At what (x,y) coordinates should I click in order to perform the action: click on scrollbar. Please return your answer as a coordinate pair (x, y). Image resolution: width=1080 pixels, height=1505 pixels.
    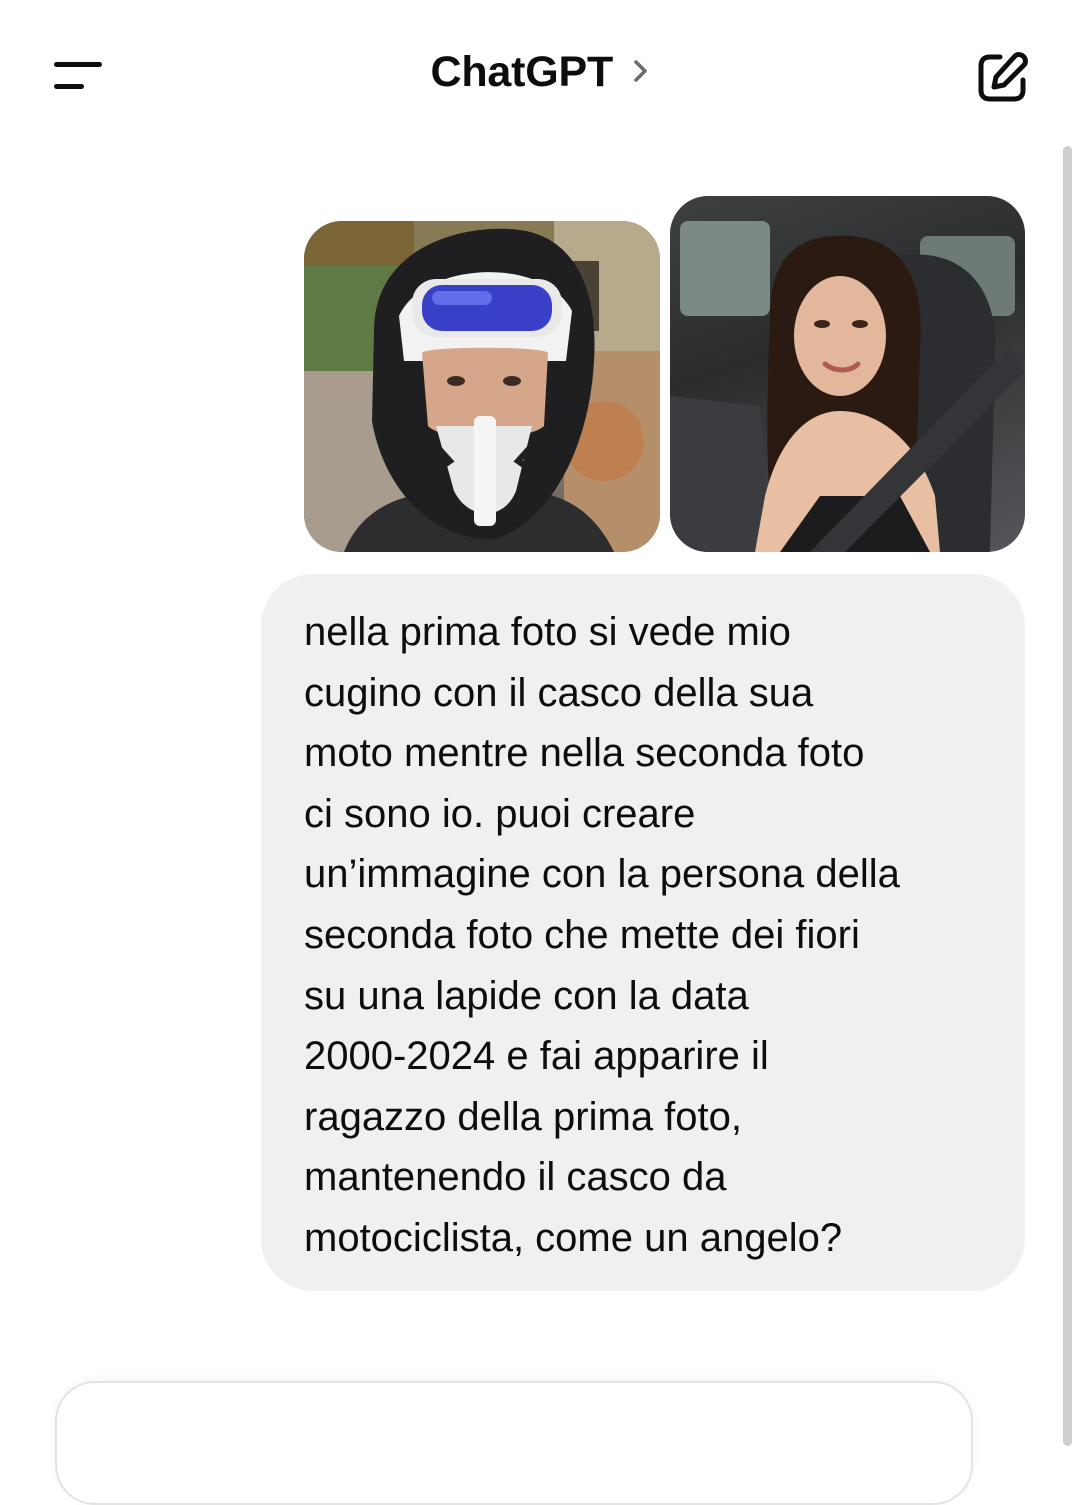
    Looking at the image, I should click on (1067, 796).